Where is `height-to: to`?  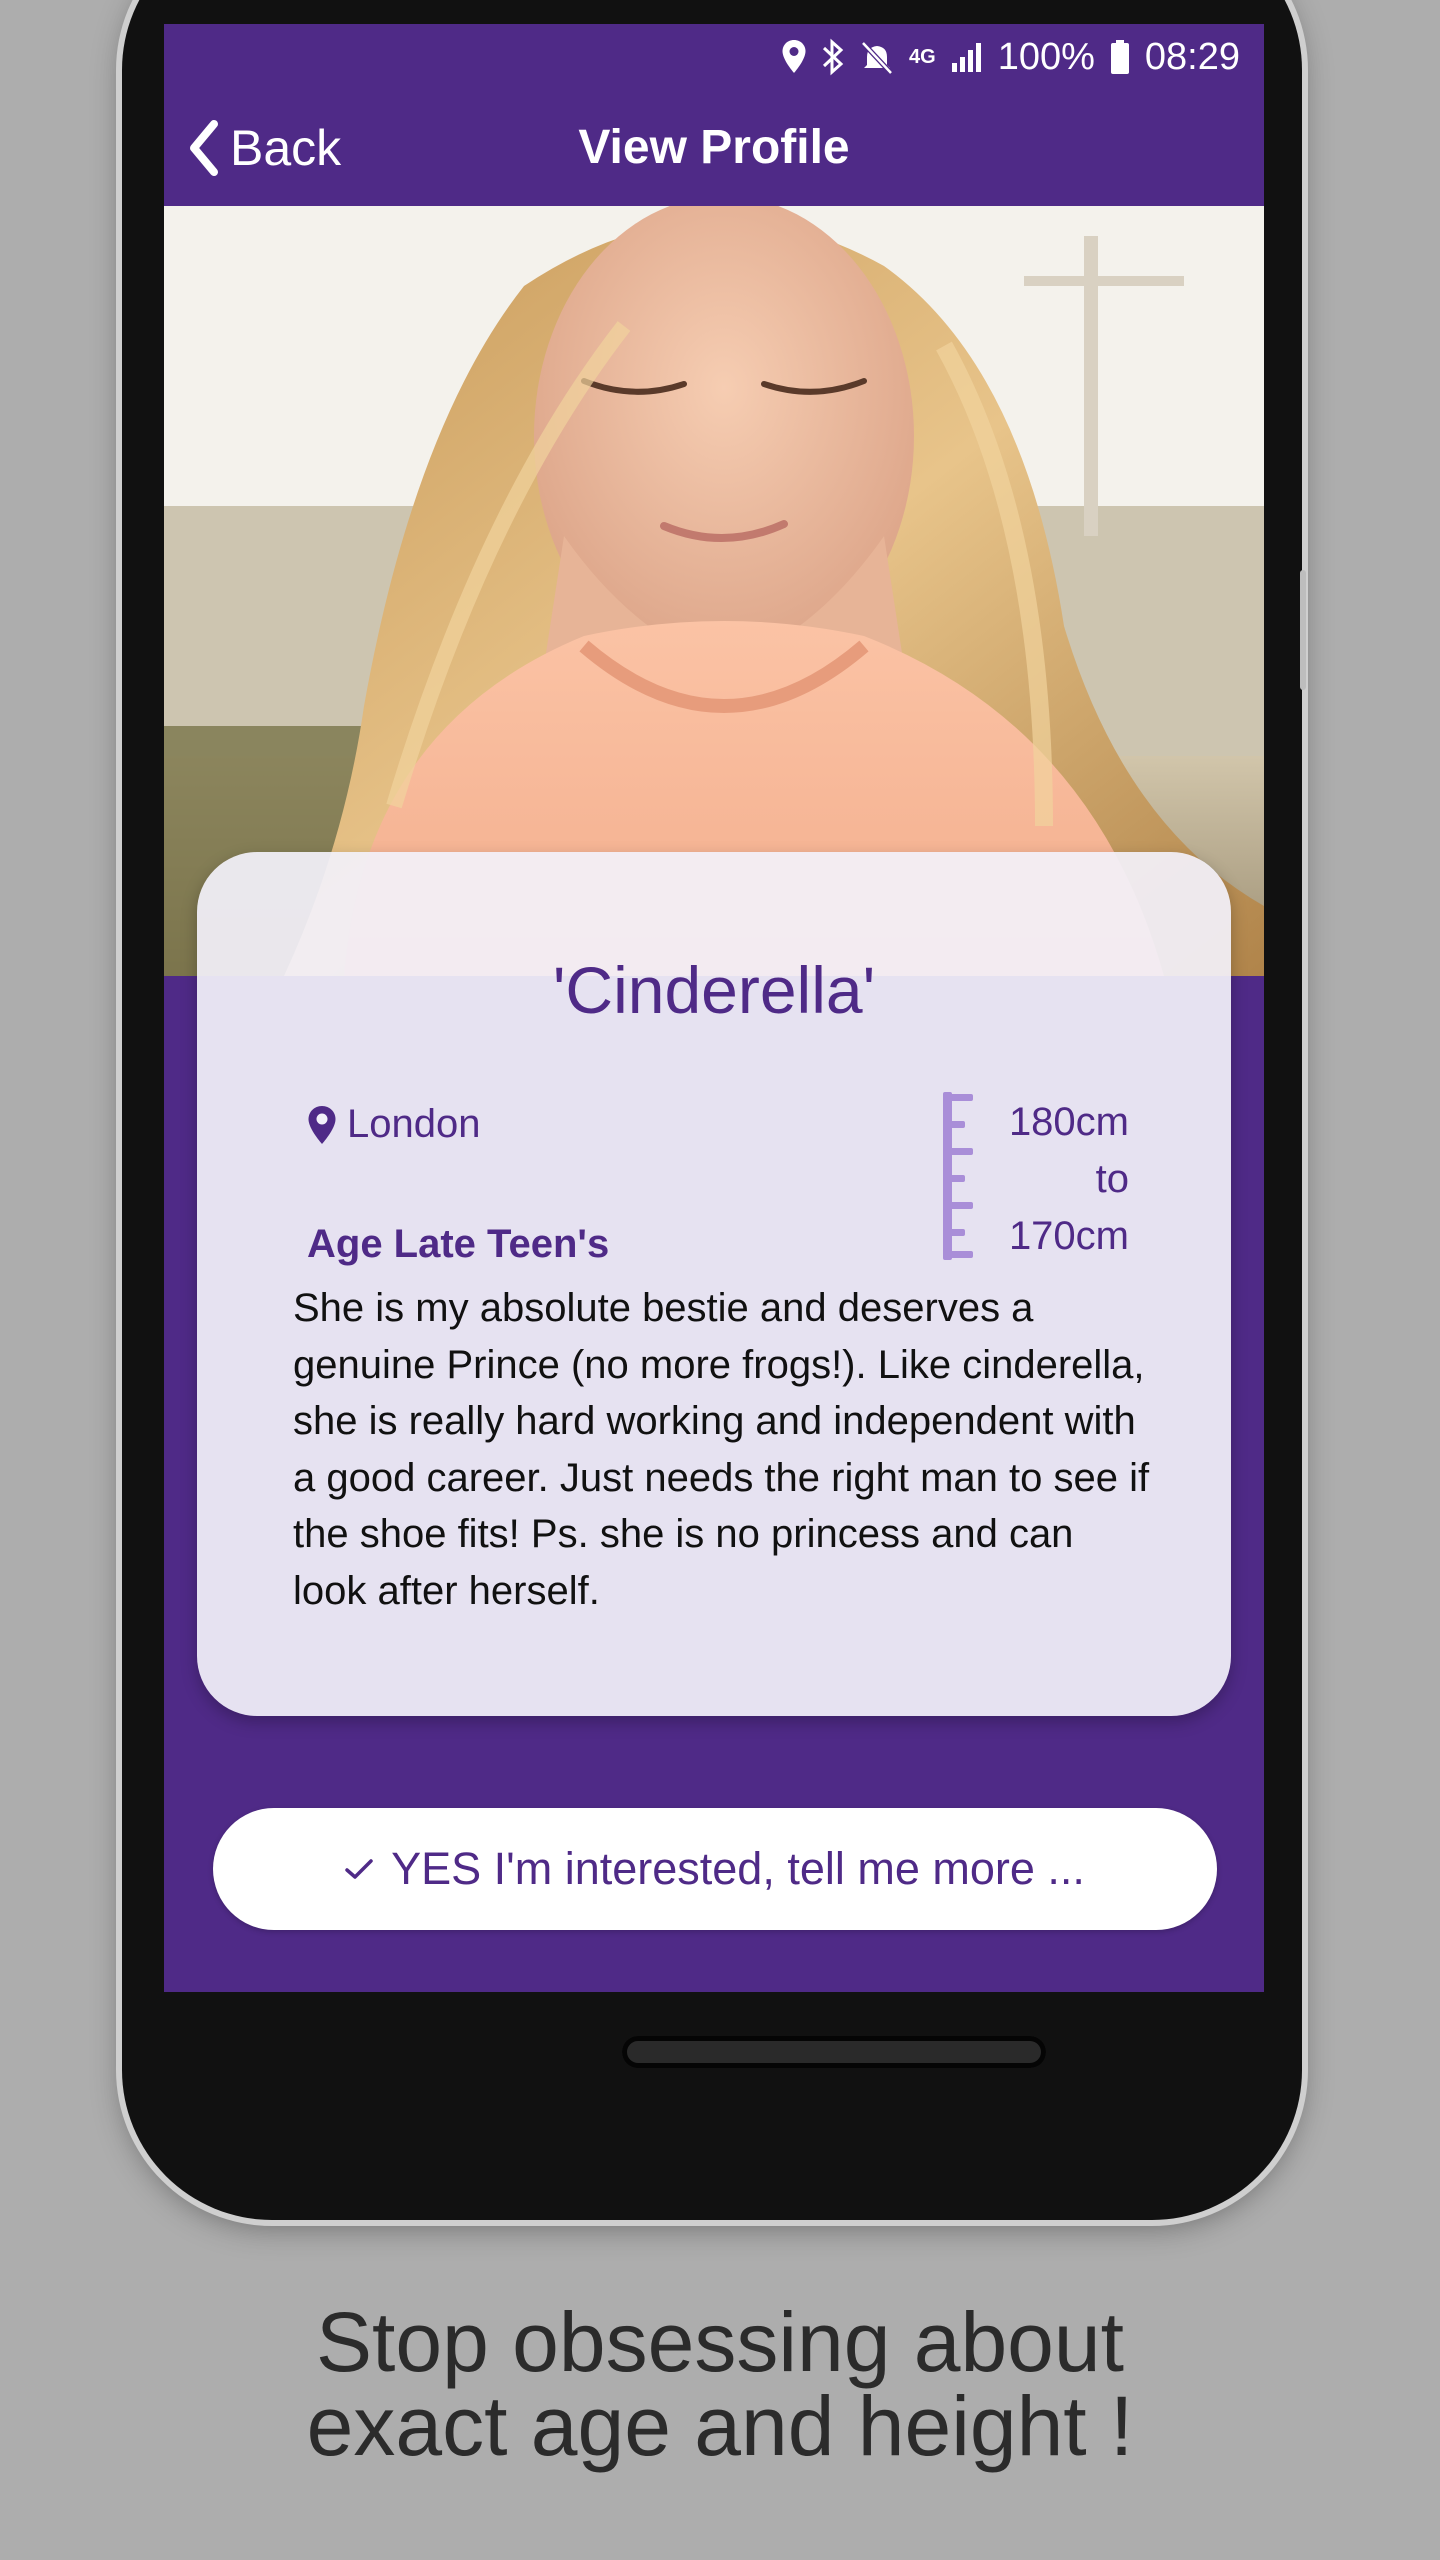 height-to: to is located at coordinates (1112, 1179).